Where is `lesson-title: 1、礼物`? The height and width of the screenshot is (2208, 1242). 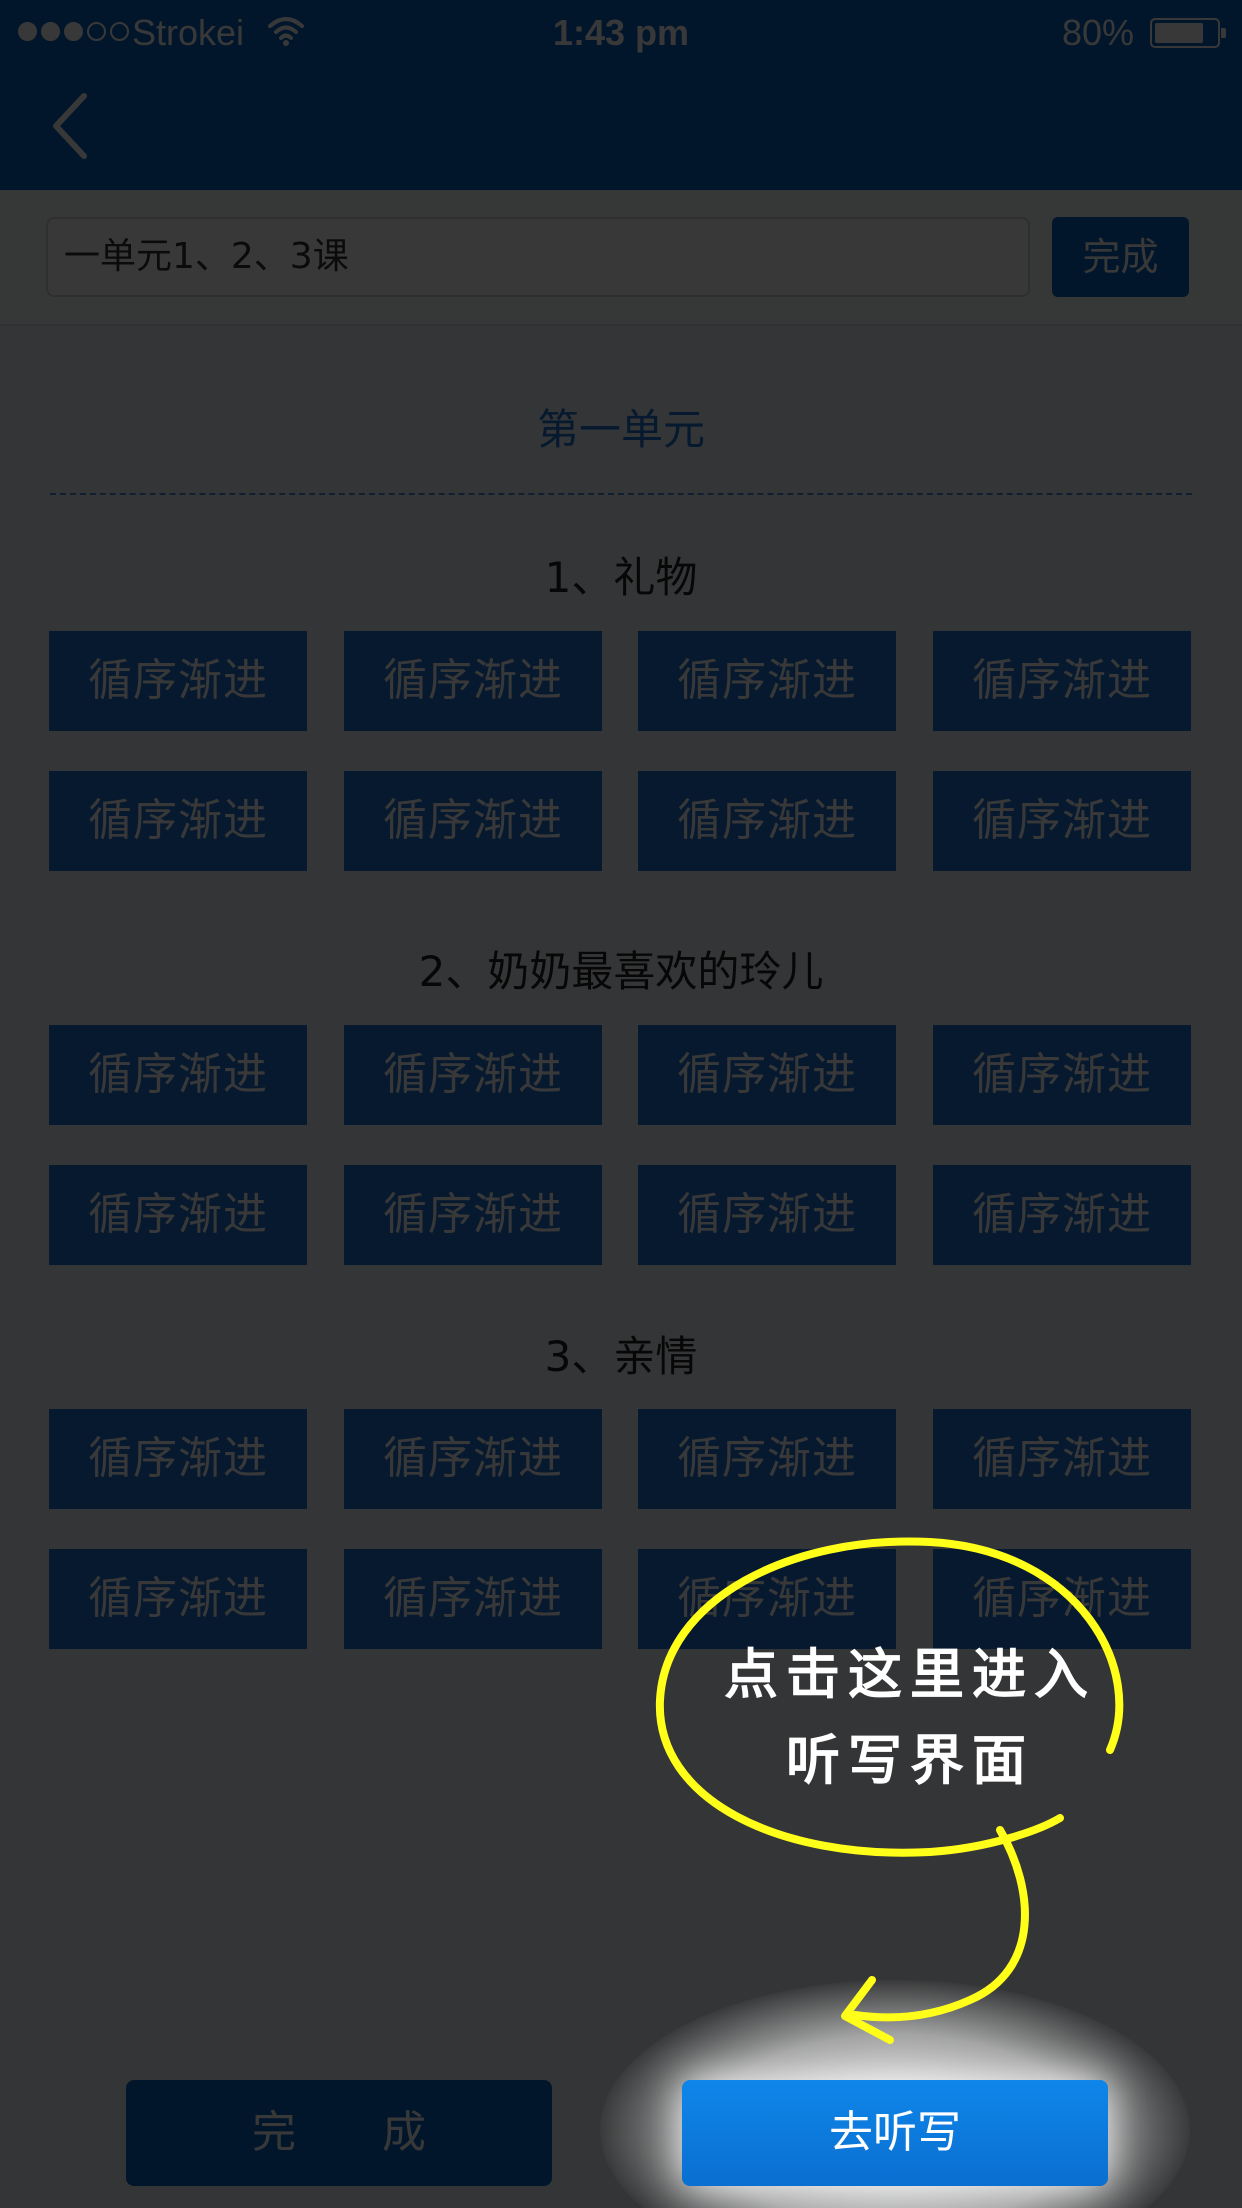 lesson-title: 1、礼物 is located at coordinates (621, 577).